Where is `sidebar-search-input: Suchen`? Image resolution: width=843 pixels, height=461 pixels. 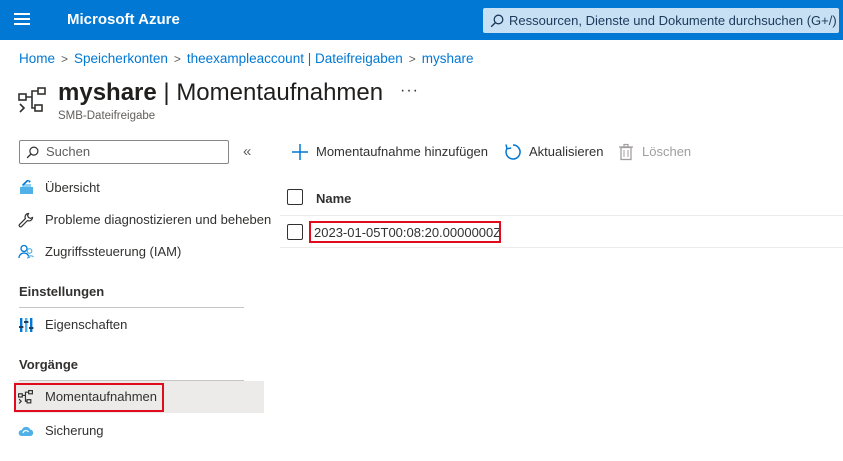
sidebar-search-input: Suchen is located at coordinates (124, 152).